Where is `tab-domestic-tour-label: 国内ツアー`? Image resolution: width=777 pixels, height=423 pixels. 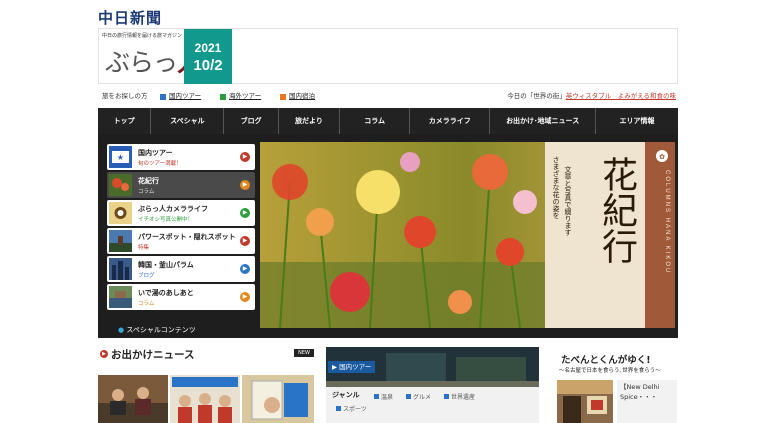
tab-domestic-tour-label: 国内ツアー is located at coordinates (355, 367).